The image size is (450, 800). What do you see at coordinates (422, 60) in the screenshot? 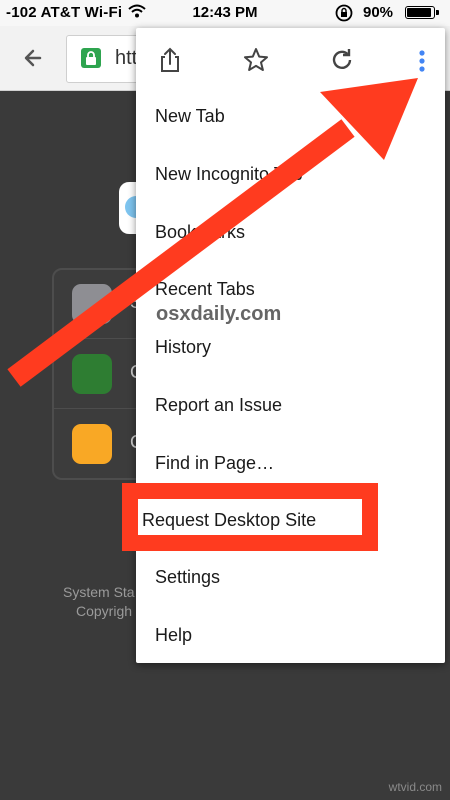
I see `more-vert-icon` at bounding box center [422, 60].